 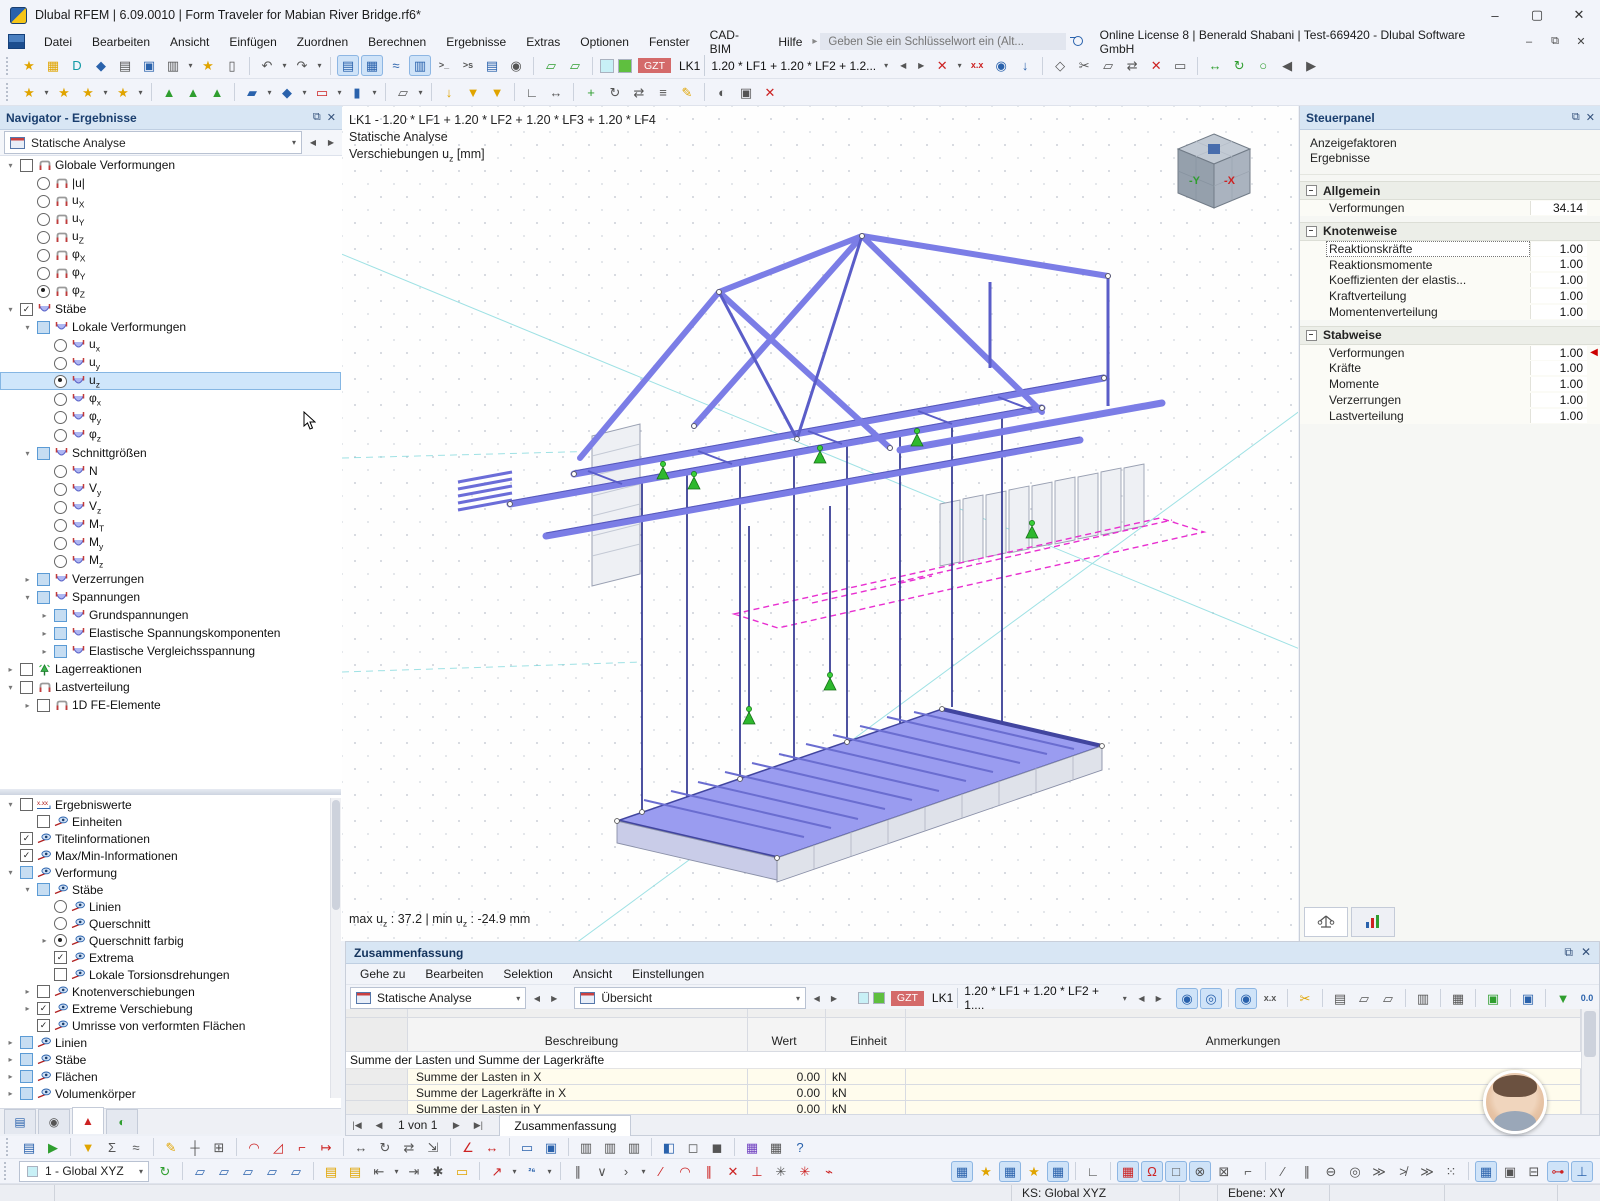 What do you see at coordinates (963, 1108) in the screenshot?
I see `table-row: Summe der Lasten in Y 0.00 kN` at bounding box center [963, 1108].